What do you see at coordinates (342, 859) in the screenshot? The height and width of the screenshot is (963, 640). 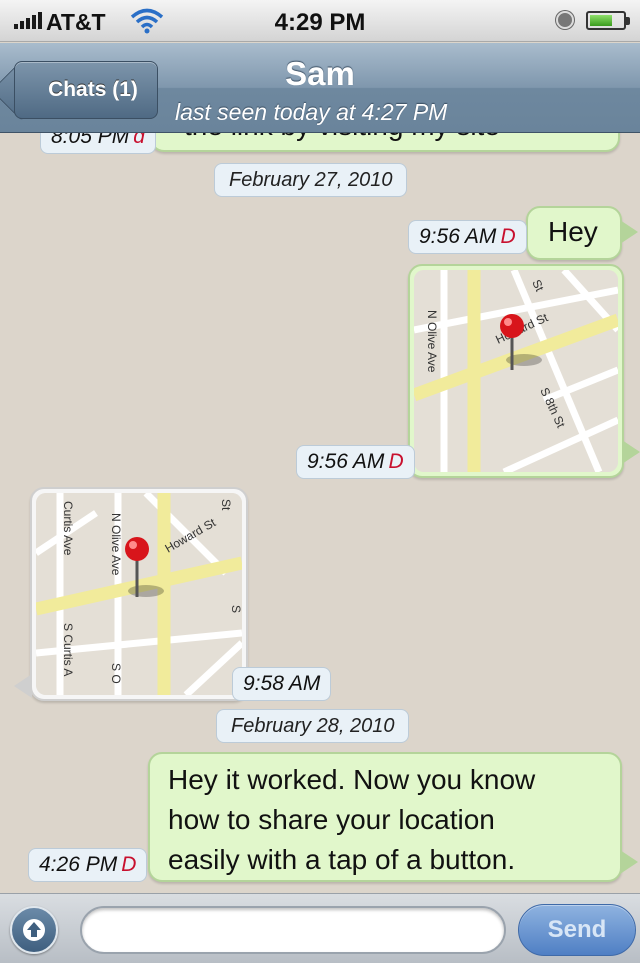 I see `message-text-line-3: easily with a tap of a button.` at bounding box center [342, 859].